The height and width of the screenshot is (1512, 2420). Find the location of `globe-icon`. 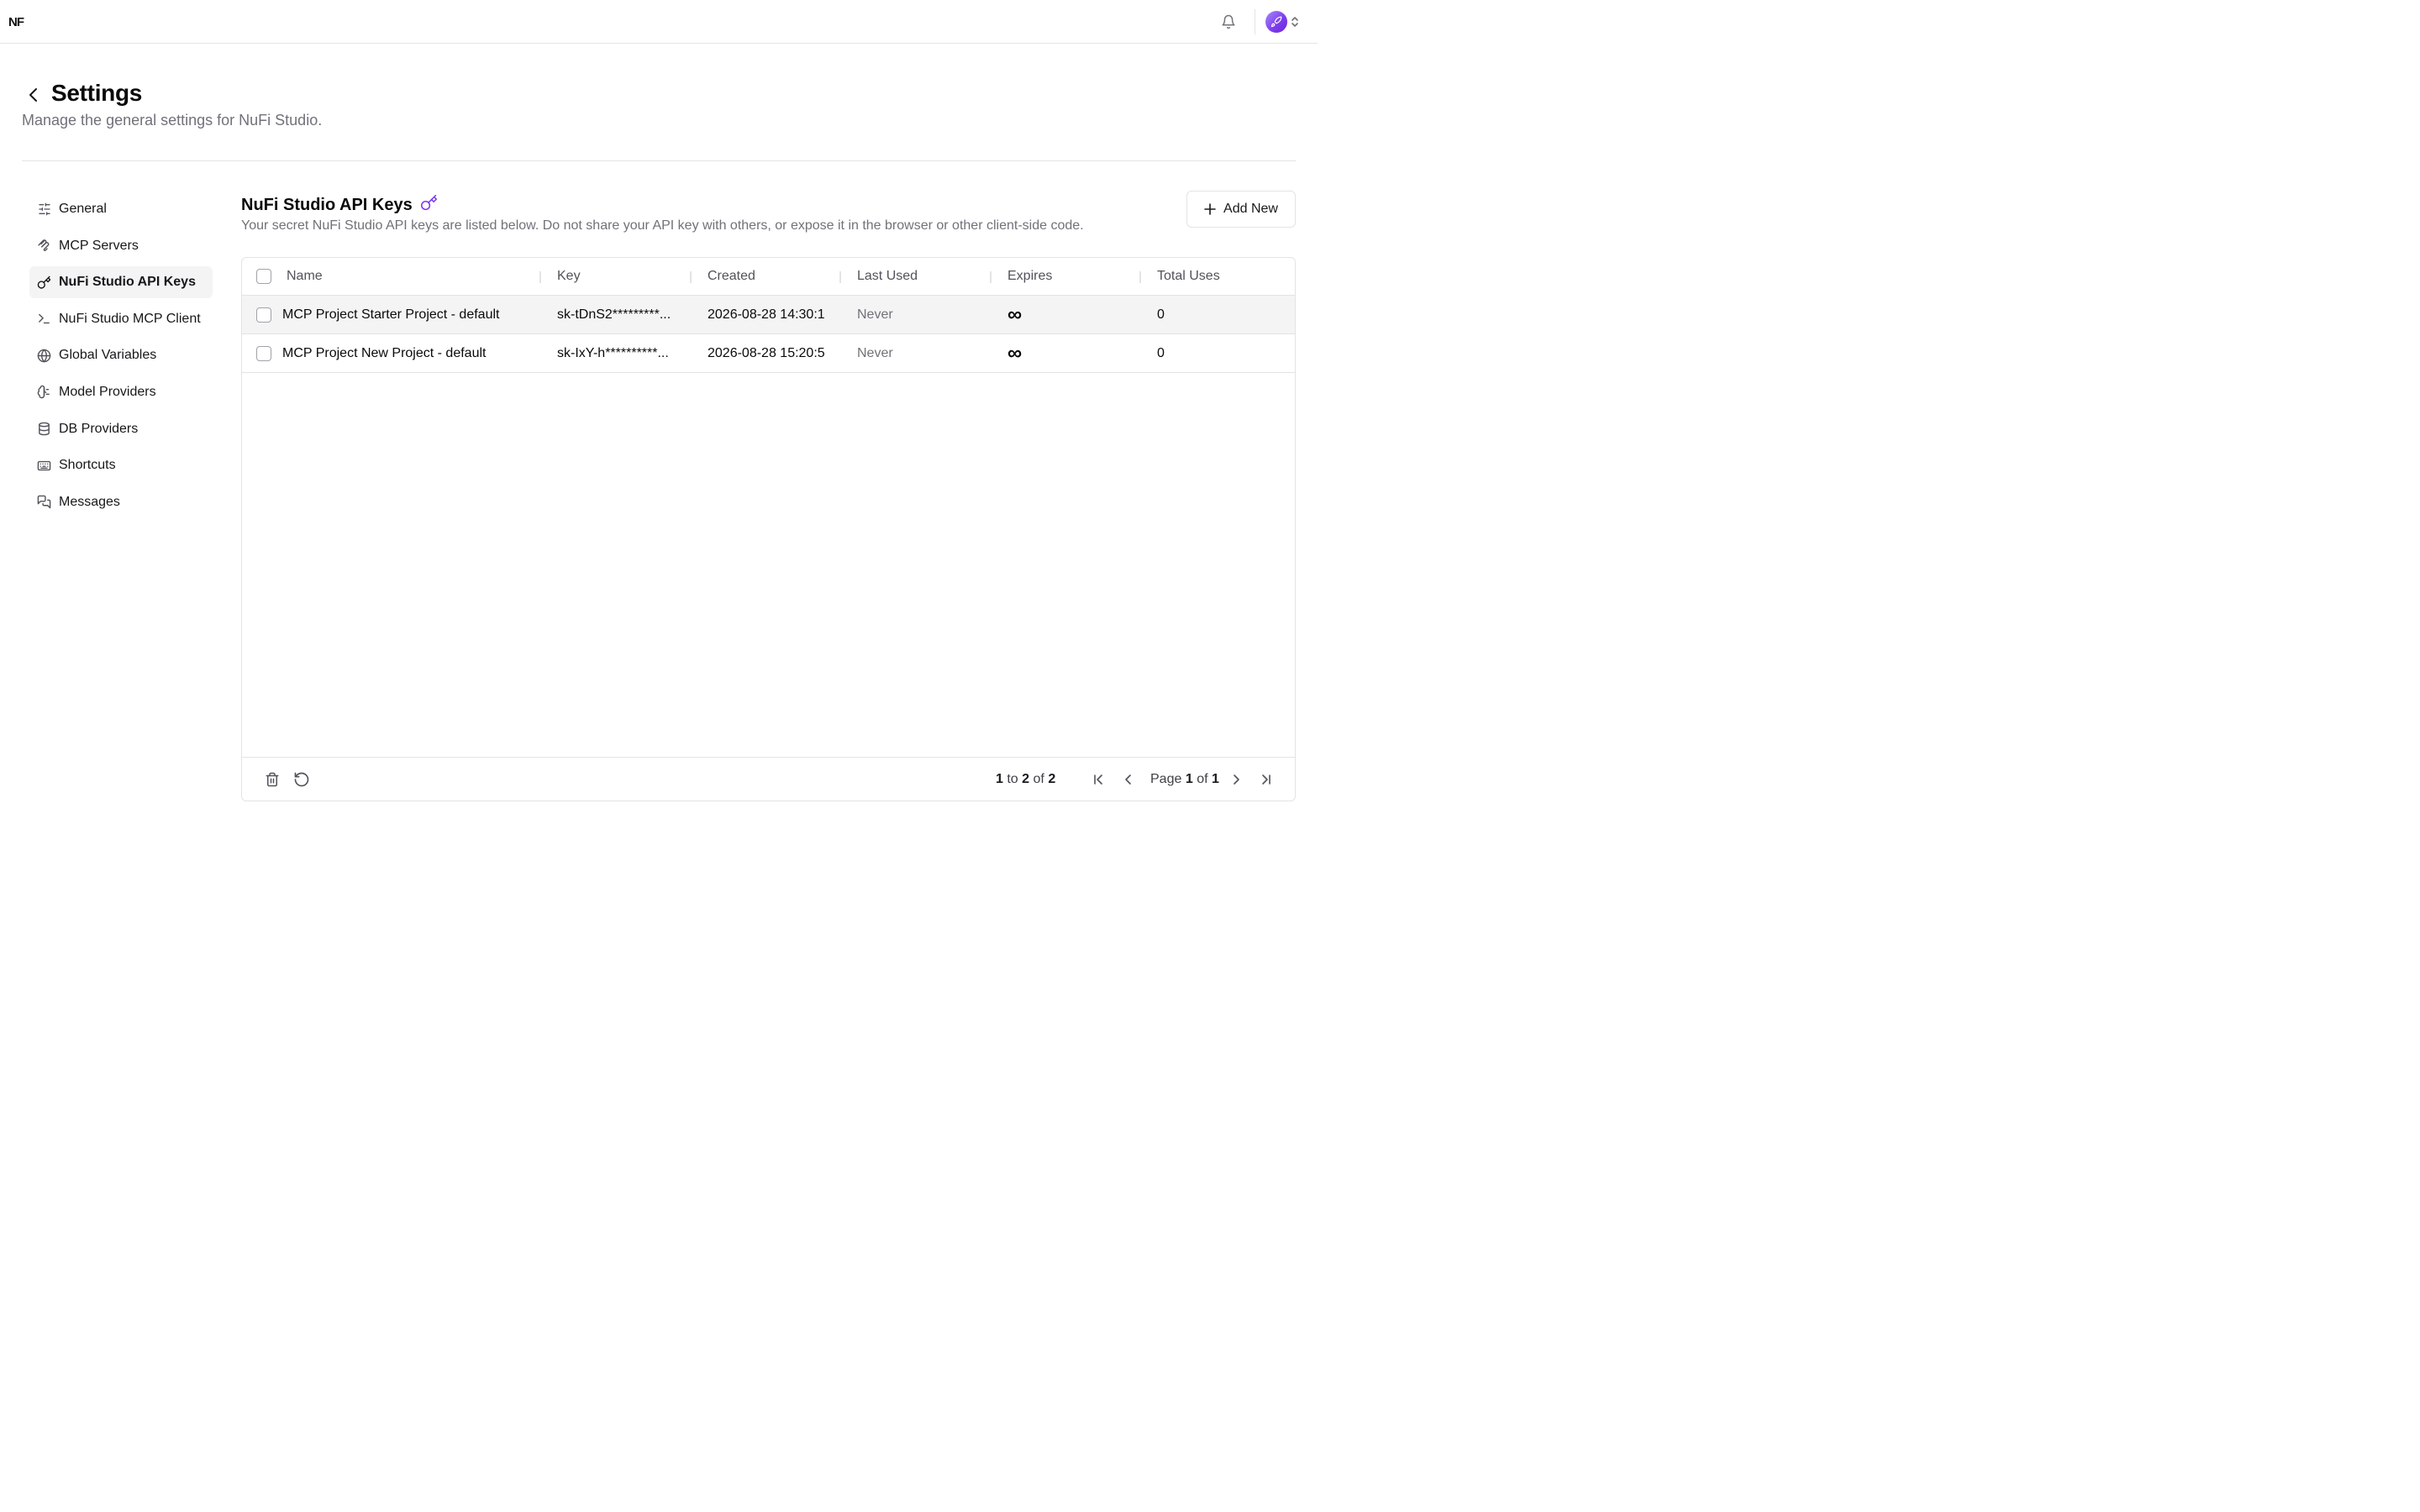

globe-icon is located at coordinates (44, 356).